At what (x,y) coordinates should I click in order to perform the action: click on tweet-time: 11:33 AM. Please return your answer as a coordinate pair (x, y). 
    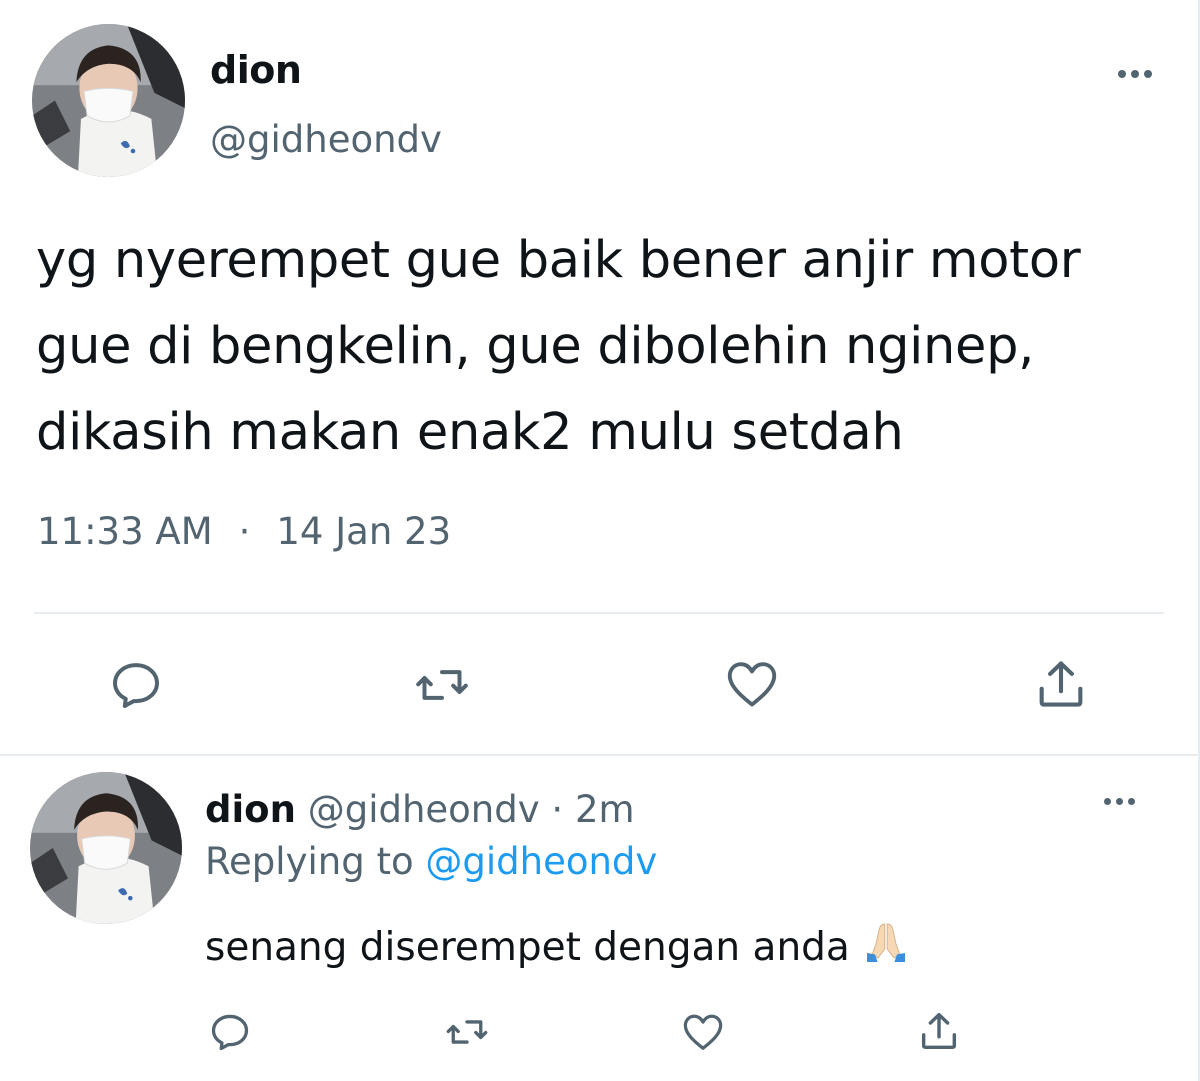
    Looking at the image, I should click on (125, 531).